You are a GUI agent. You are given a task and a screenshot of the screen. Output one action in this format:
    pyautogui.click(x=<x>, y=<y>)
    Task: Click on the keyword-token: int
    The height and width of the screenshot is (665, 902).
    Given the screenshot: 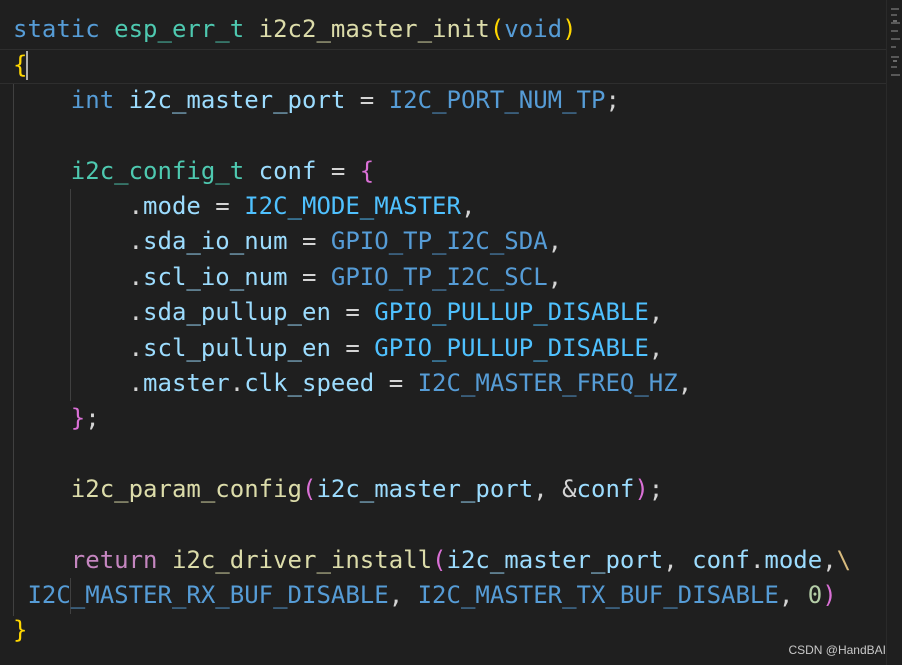 What is the action you would take?
    pyautogui.click(x=92, y=100)
    